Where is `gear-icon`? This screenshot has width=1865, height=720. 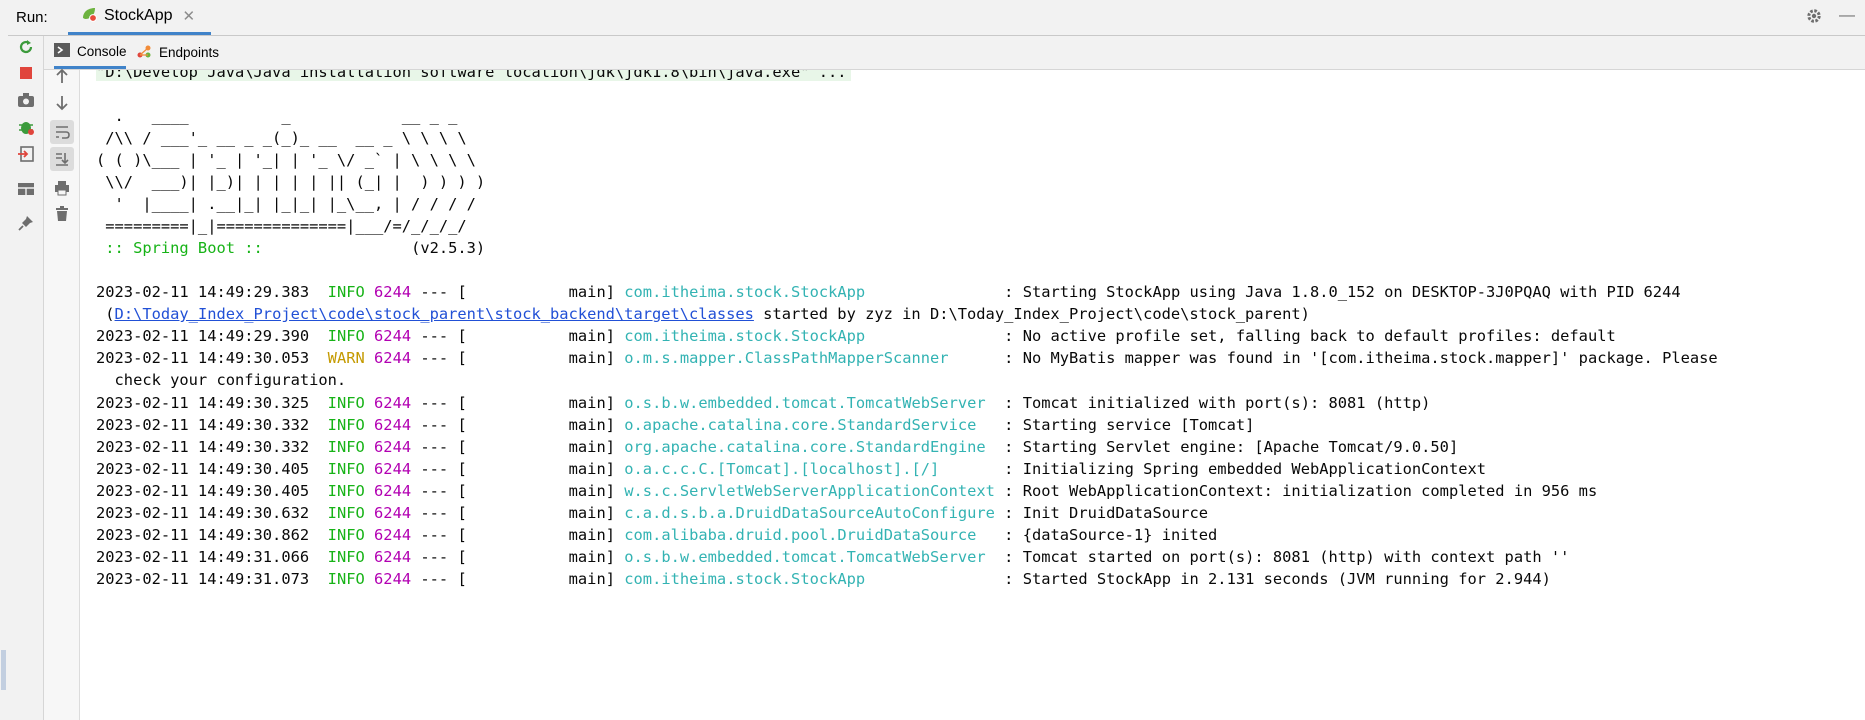 gear-icon is located at coordinates (1814, 18).